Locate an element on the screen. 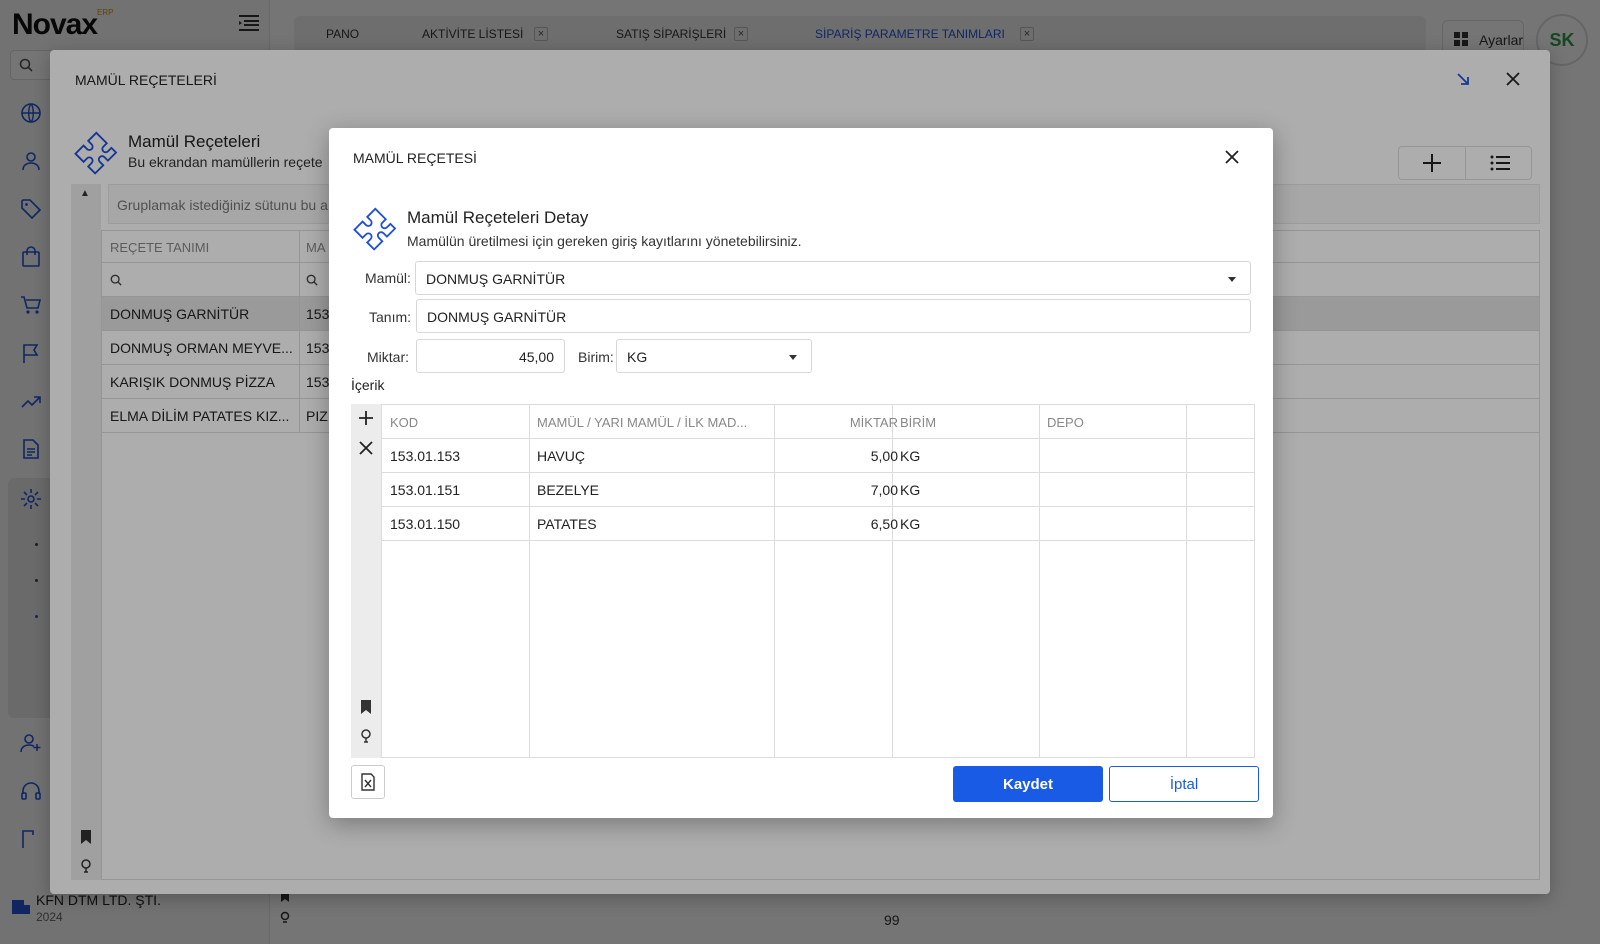 This screenshot has width=1600, height=944. bookmark-icon is located at coordinates (366, 708).